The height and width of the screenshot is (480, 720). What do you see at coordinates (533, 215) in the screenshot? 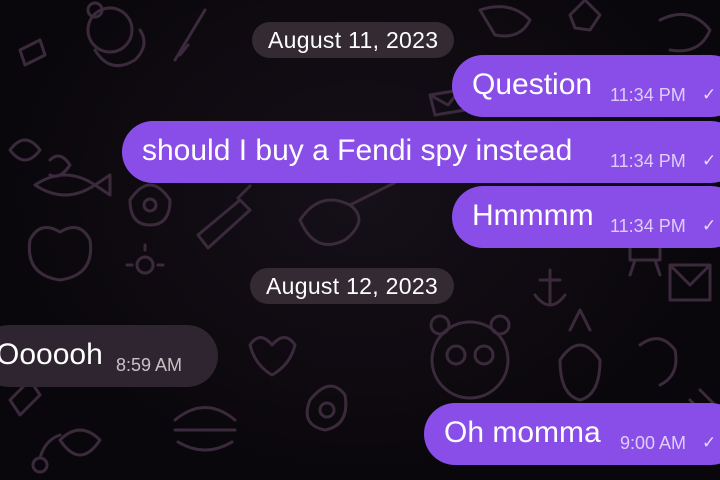
I see `message-text: Hmmmm` at bounding box center [533, 215].